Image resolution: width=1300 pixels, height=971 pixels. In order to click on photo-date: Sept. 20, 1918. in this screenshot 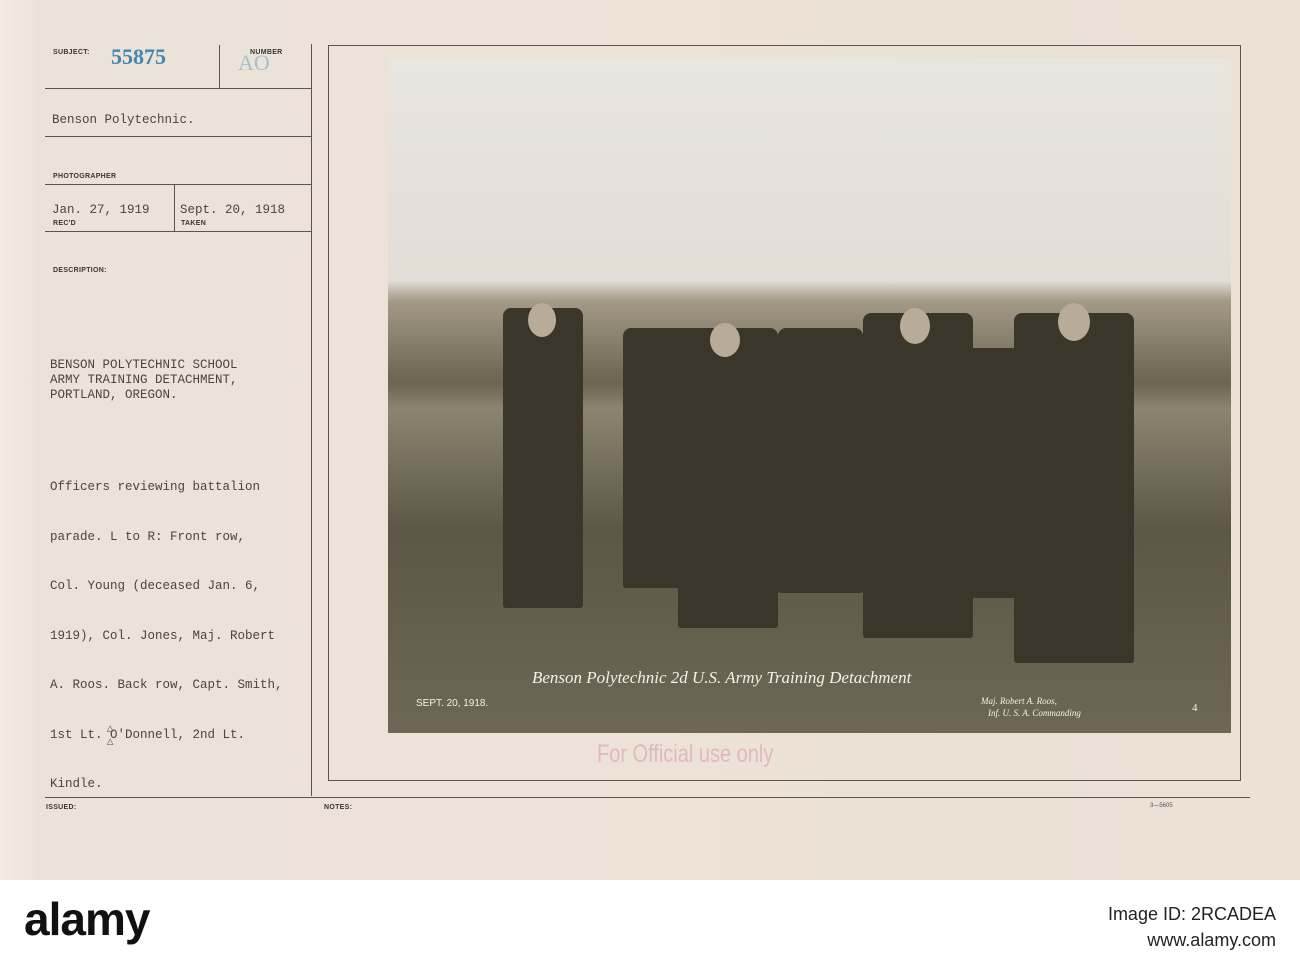, I will do `click(452, 703)`.